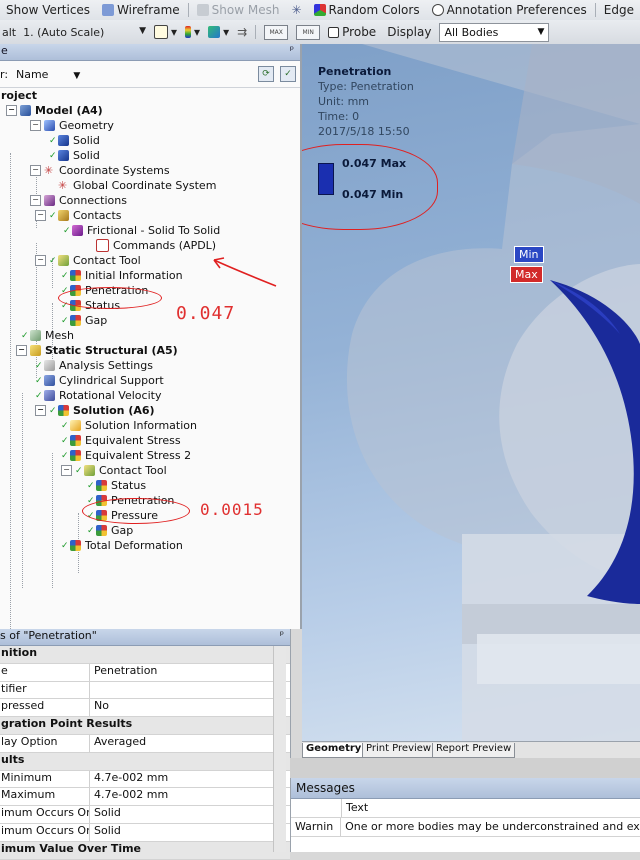 This screenshot has height=860, width=640. Describe the element at coordinates (145, 761) in the screenshot. I see `details-group-header: ults` at that location.